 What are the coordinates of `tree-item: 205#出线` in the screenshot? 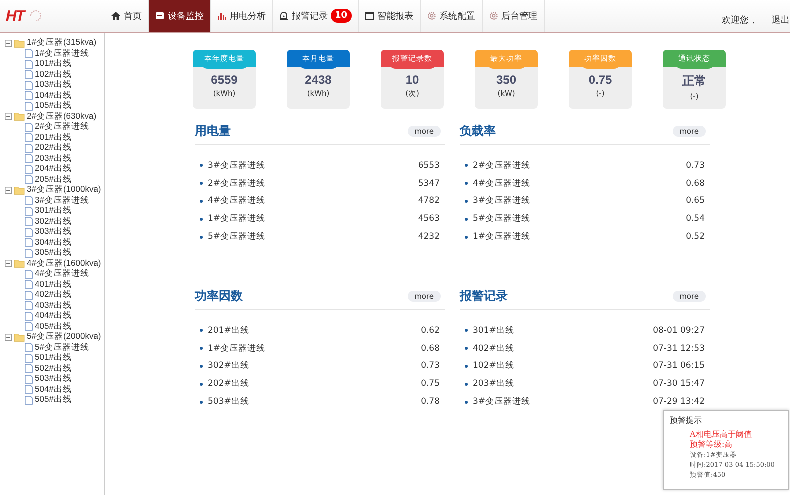 It's located at (53, 180).